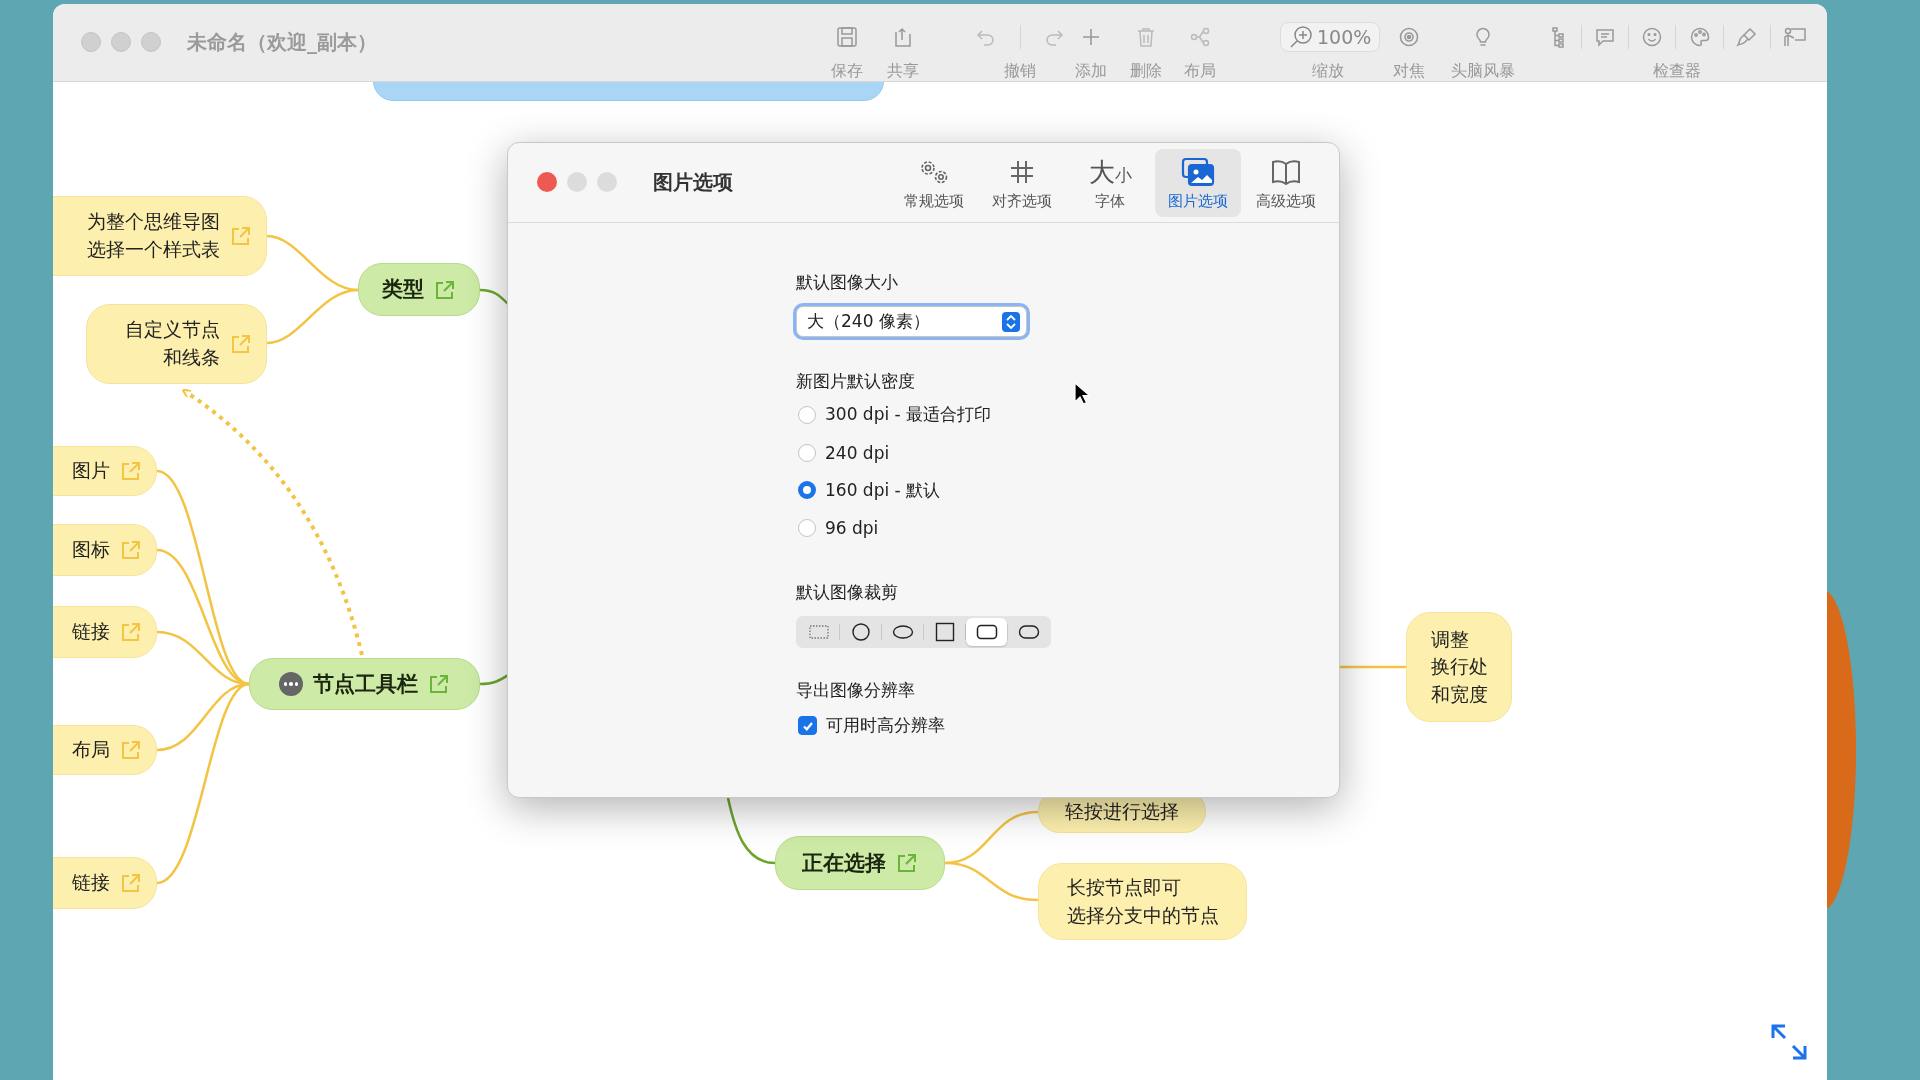 Image resolution: width=1920 pixels, height=1080 pixels. I want to click on capsule-icon, so click(1028, 631).